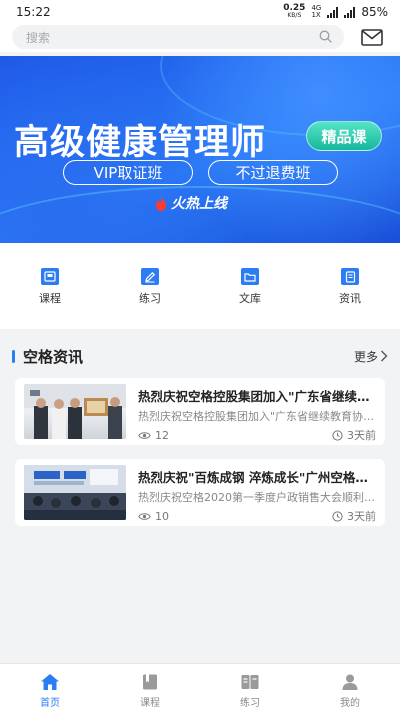 This screenshot has width=400, height=711. I want to click on news-title-wrap: 空格资讯, so click(47, 356).